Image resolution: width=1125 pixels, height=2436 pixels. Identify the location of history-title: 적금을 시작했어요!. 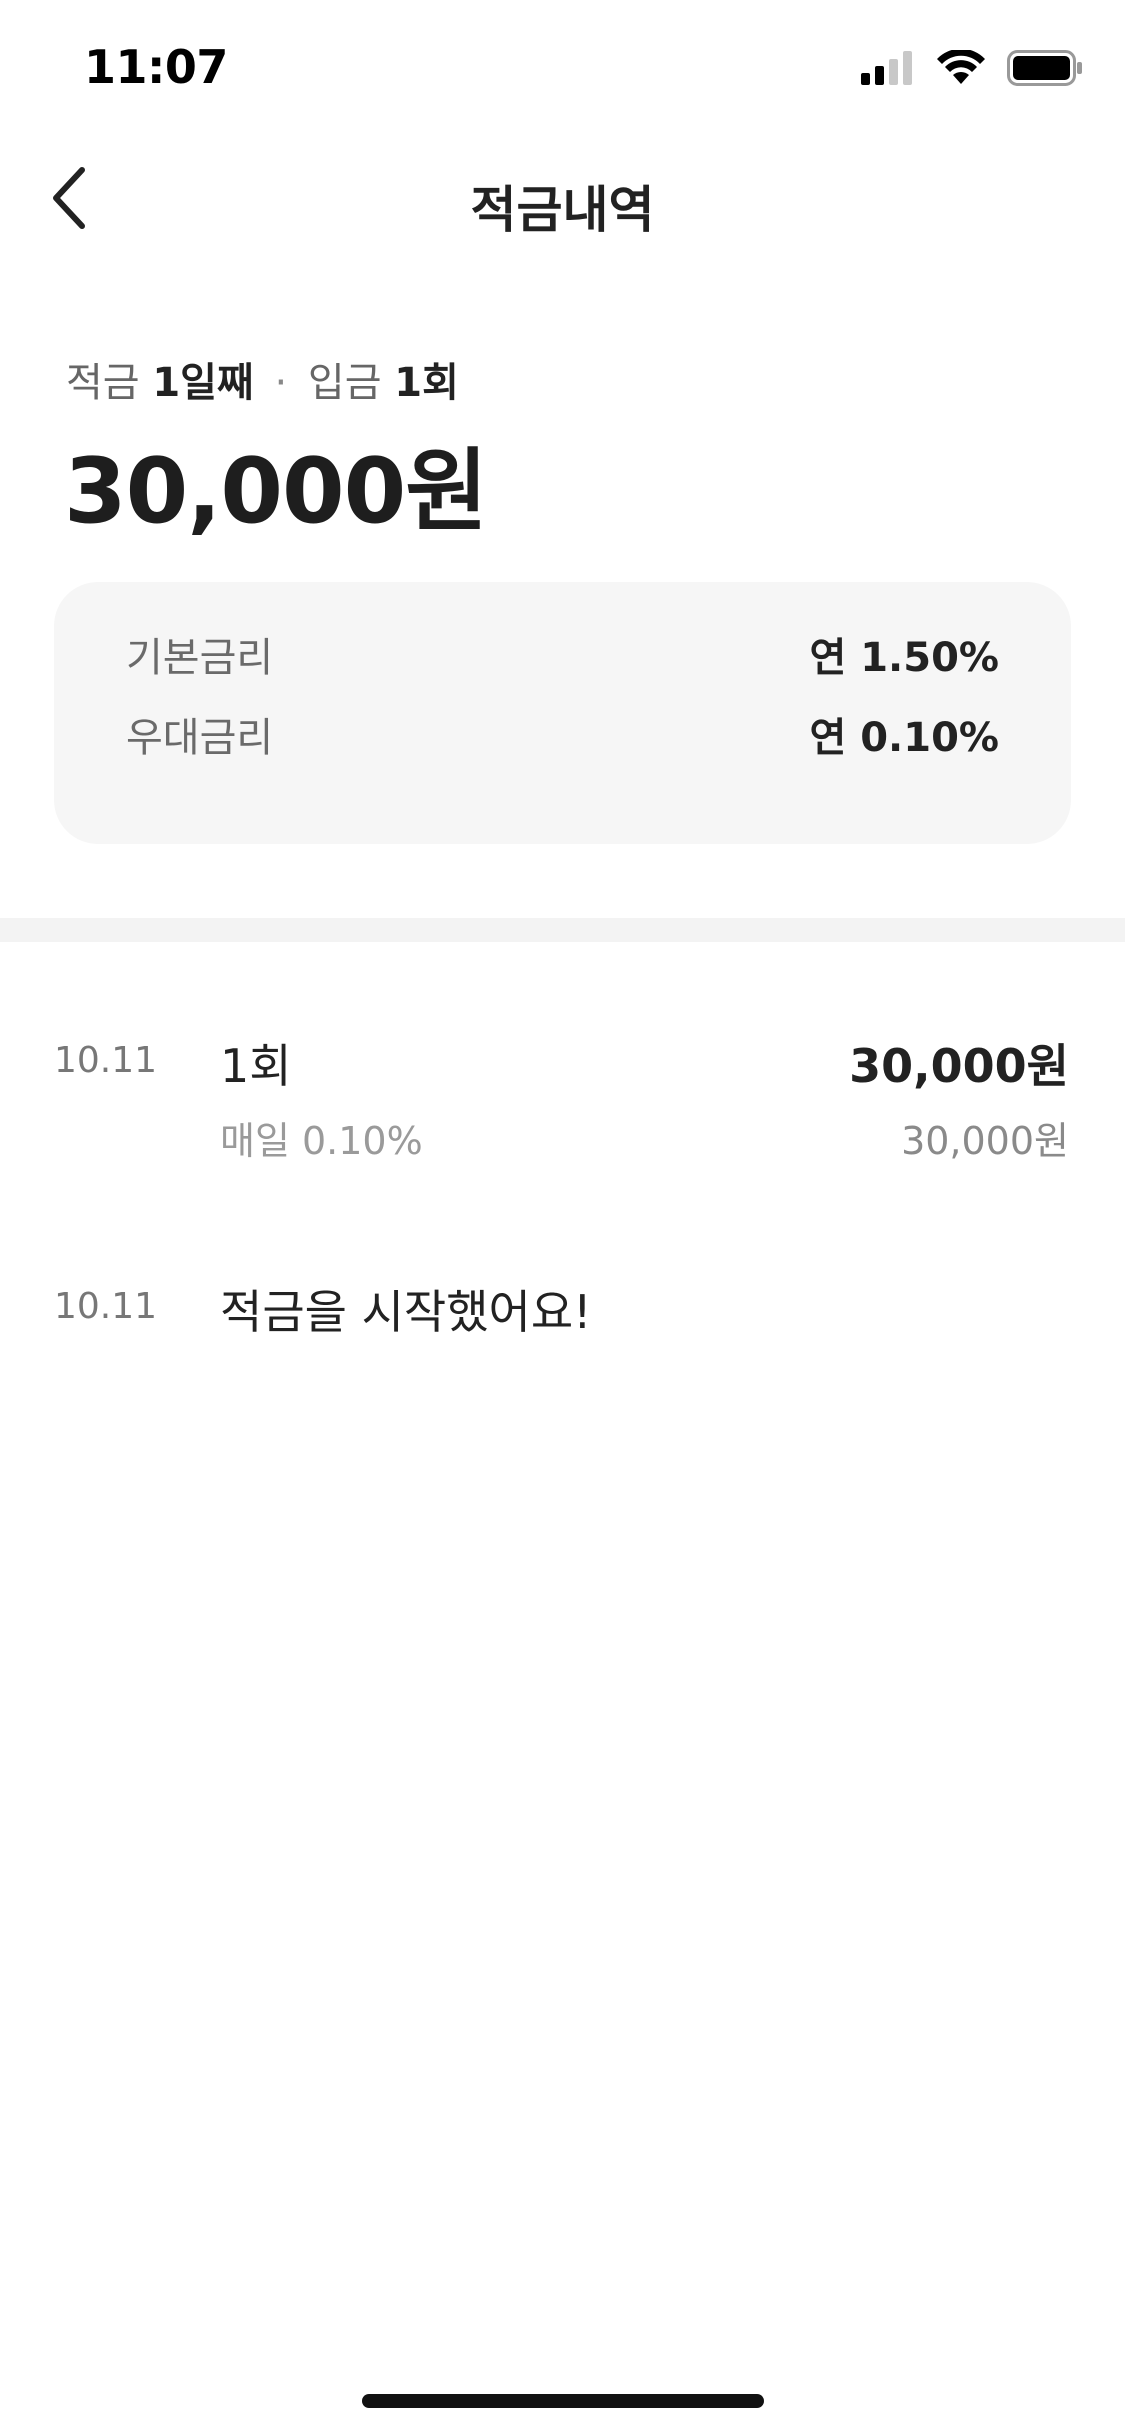
(406, 1312).